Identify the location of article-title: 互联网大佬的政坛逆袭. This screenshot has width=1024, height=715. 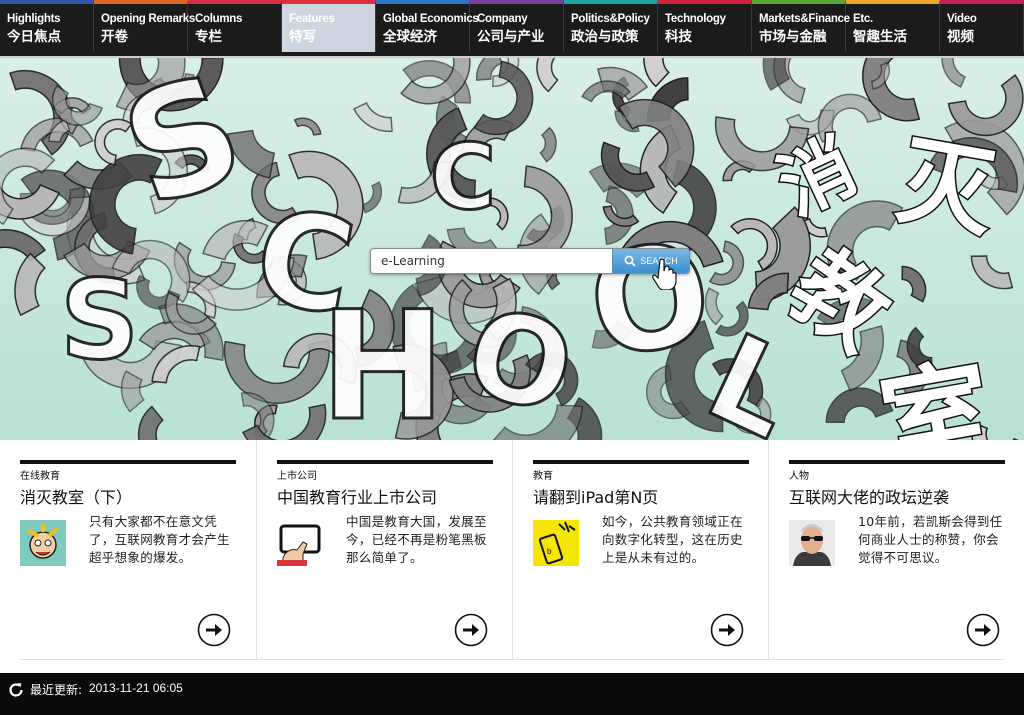
(869, 496).